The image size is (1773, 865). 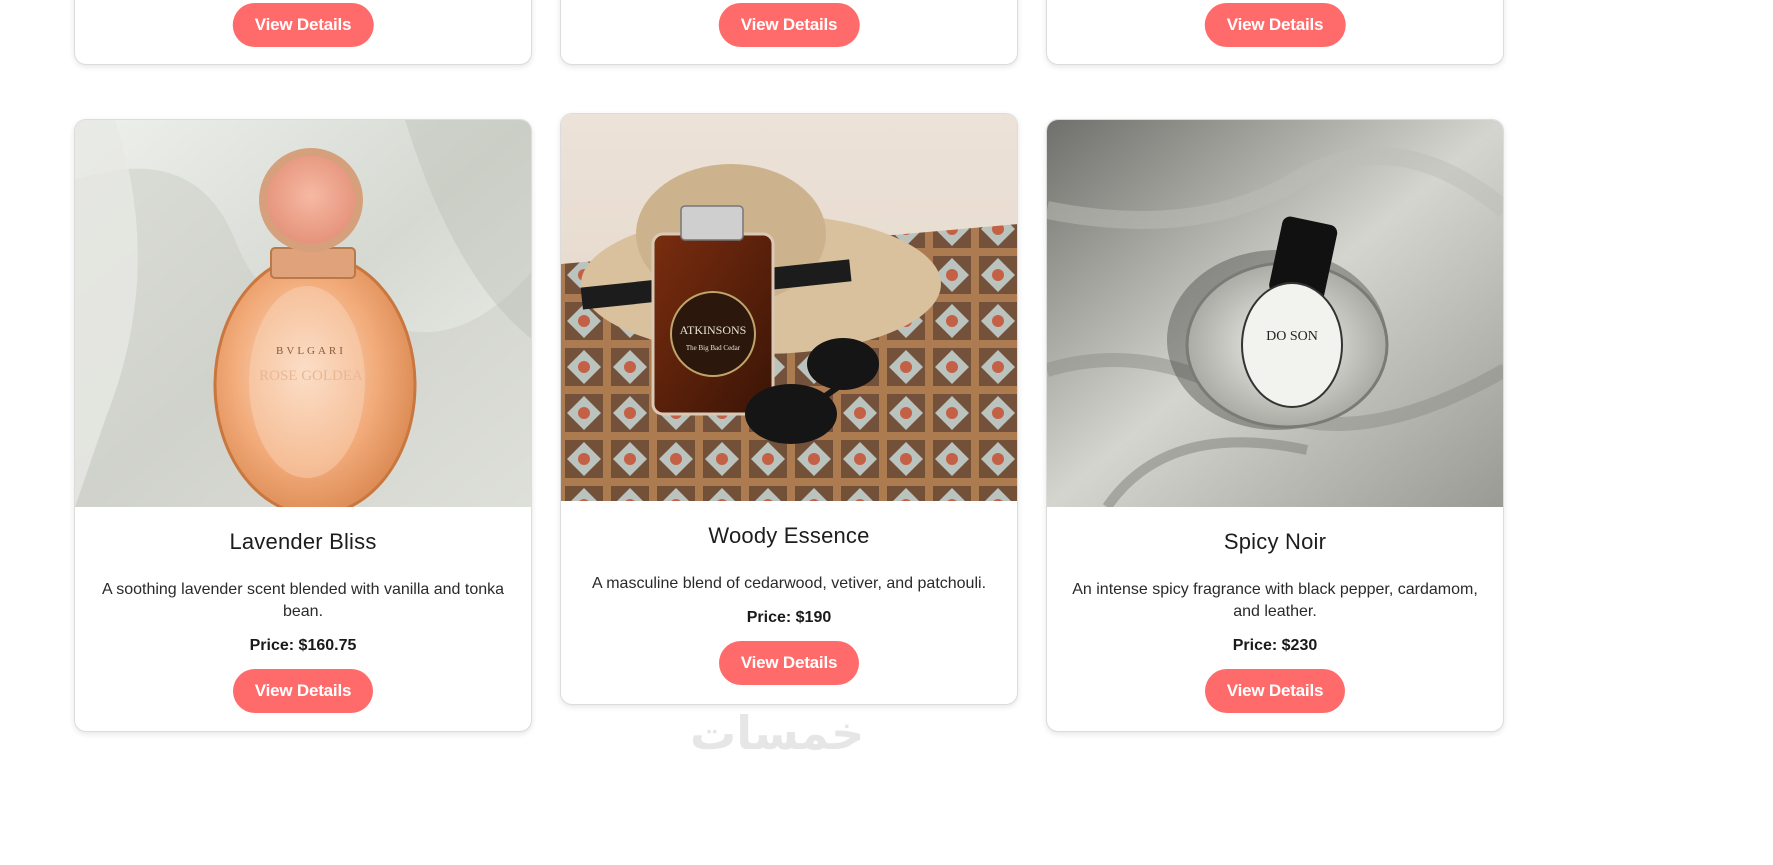 I want to click on perfume-bottle-image: ATKINSONS The Big Bad Cedar, so click(x=789, y=307).